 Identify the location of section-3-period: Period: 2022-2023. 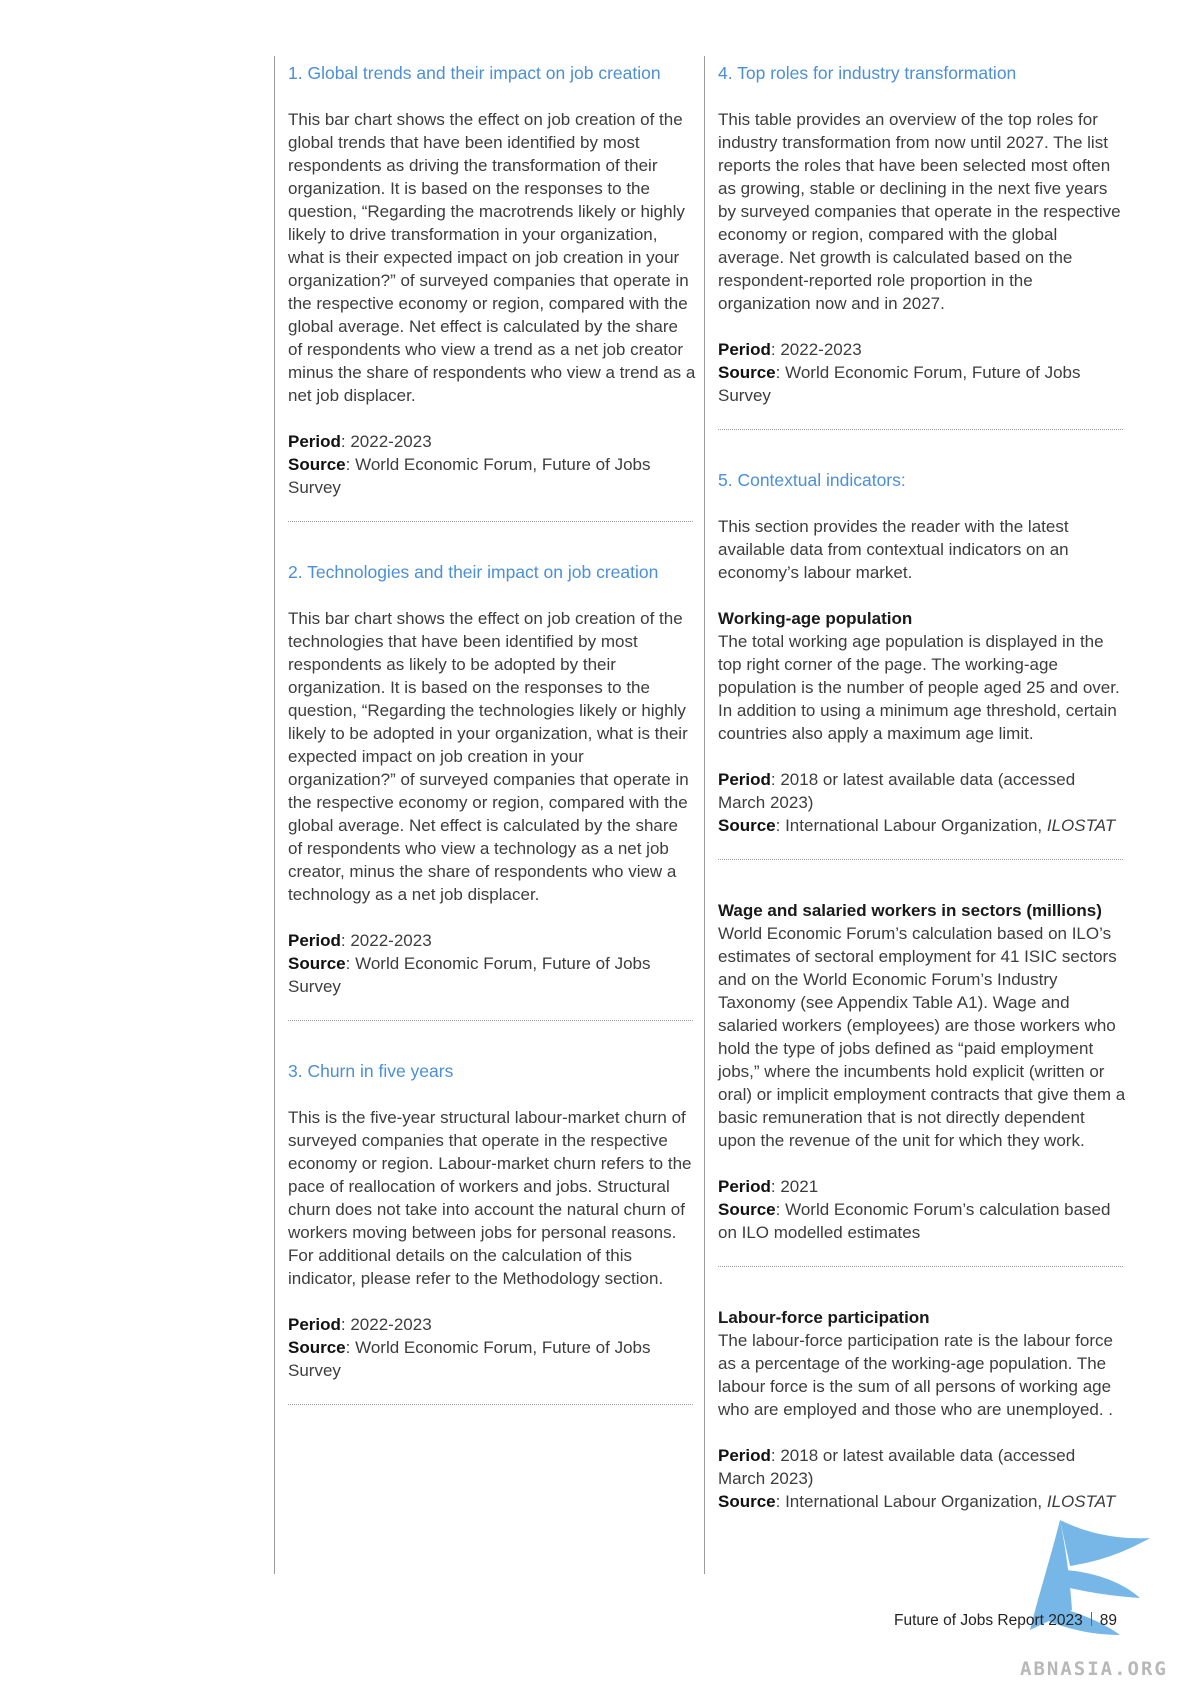
(360, 1324).